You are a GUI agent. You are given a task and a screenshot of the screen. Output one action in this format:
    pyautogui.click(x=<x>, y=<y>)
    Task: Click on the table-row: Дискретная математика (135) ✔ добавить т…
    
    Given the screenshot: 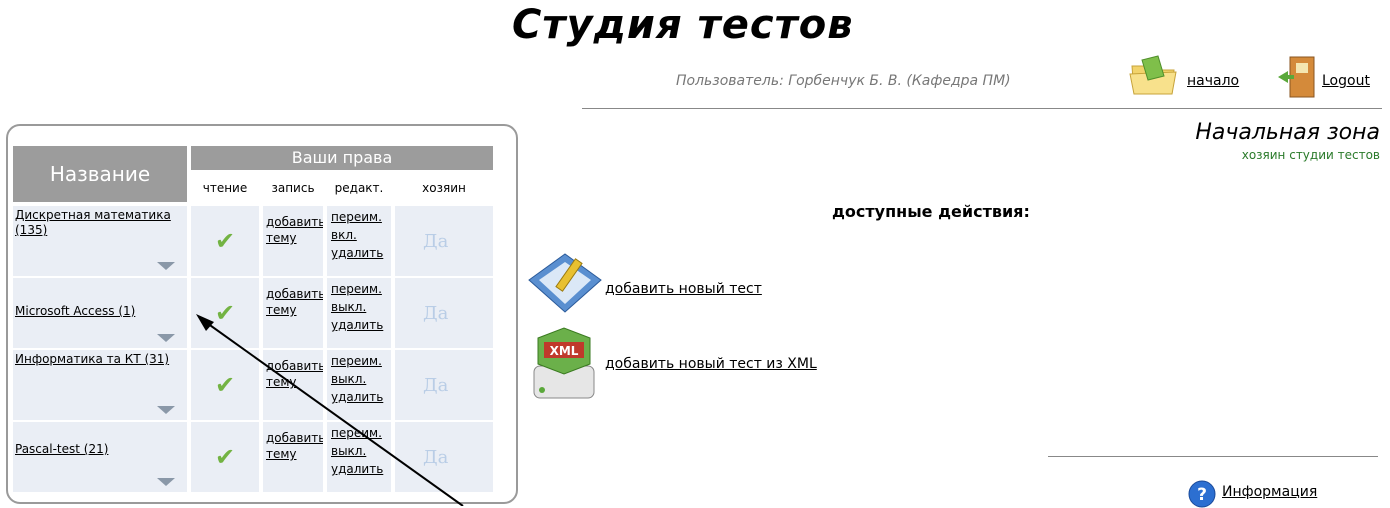 What is the action you would take?
    pyautogui.click(x=253, y=241)
    